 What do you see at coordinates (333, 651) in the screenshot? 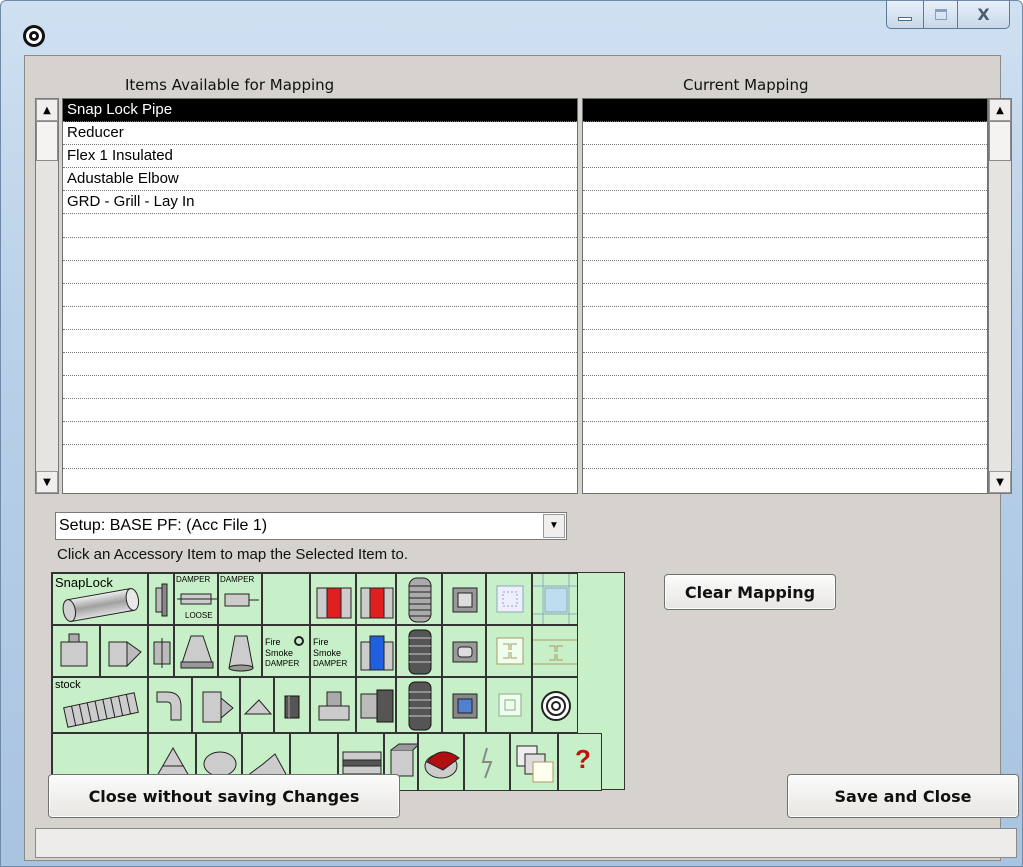
I see `fire-smoke-damper-tile-2: Fire Smoke DAMPER` at bounding box center [333, 651].